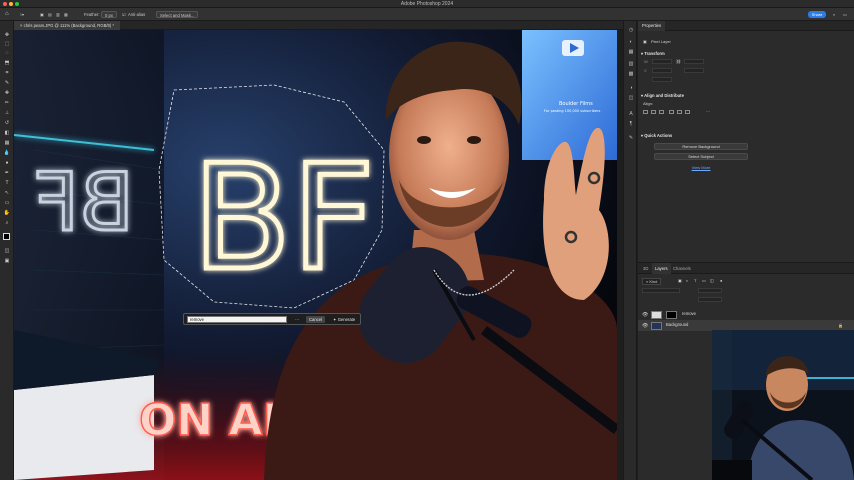 This screenshot has width=854, height=480. Describe the element at coordinates (7, 73) in the screenshot. I see `crop-tool-icon: ⌗` at that location.